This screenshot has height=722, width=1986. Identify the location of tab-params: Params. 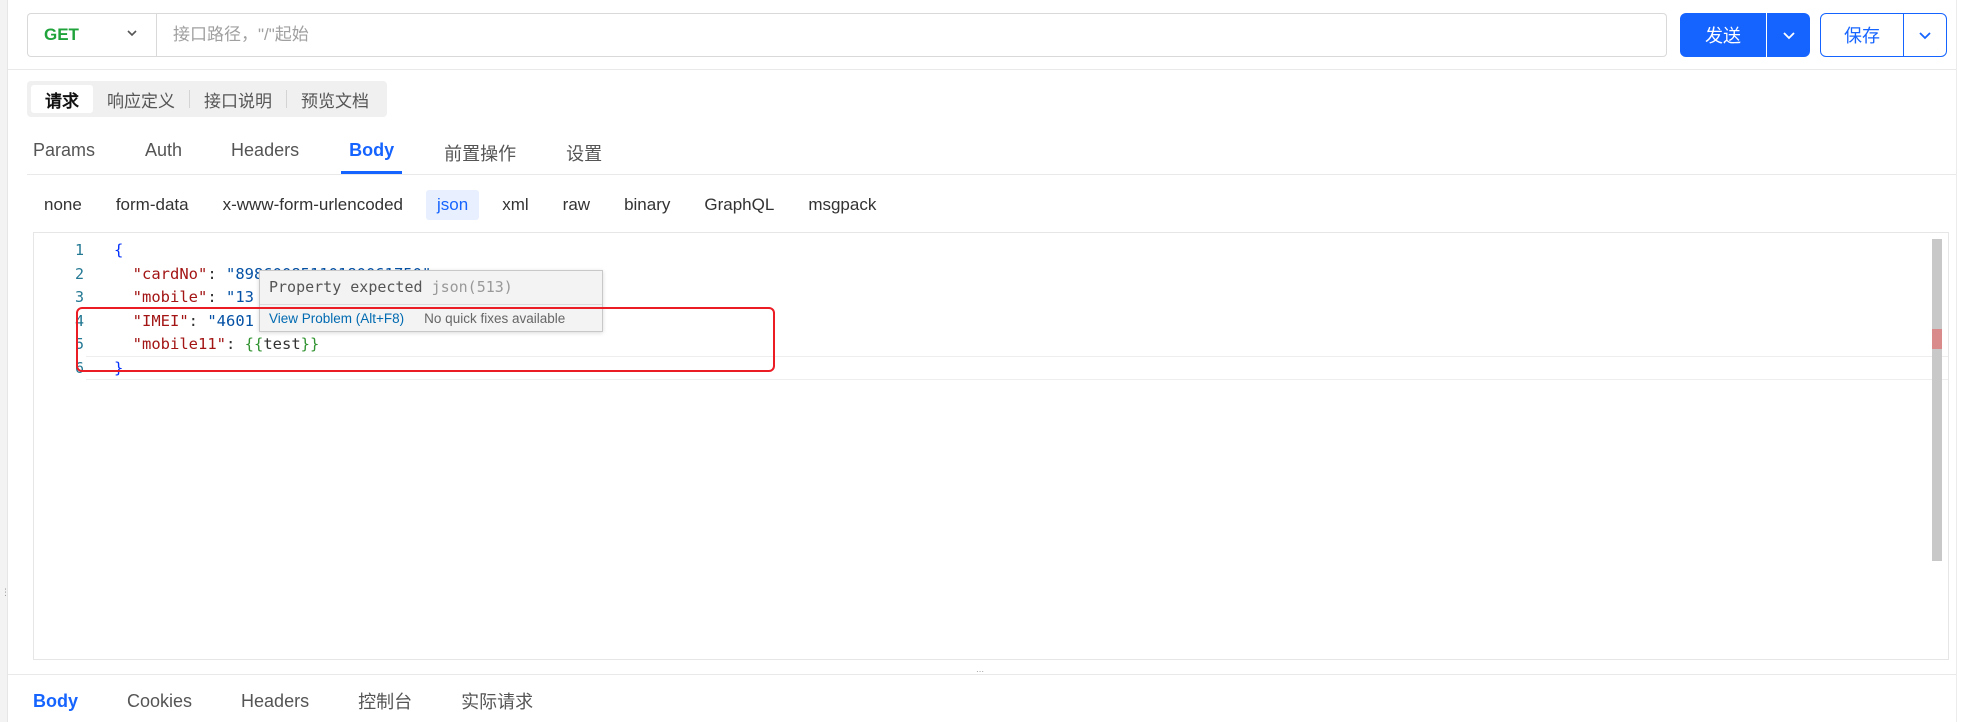
(64, 154).